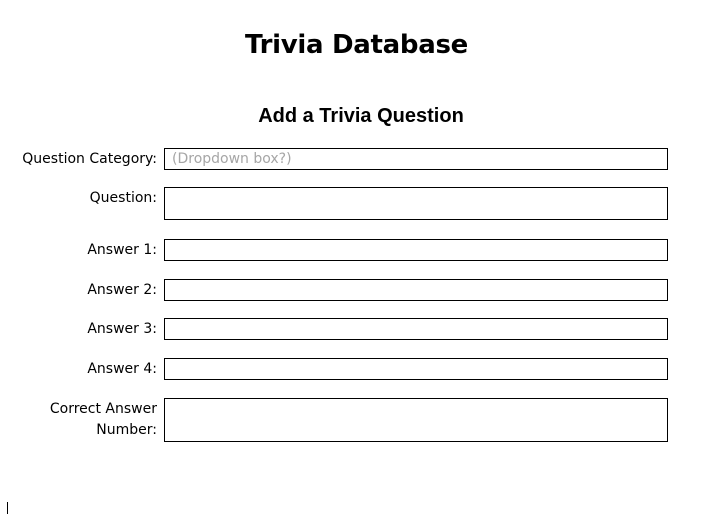  What do you see at coordinates (356, 45) in the screenshot?
I see `document-title: Trivia Database` at bounding box center [356, 45].